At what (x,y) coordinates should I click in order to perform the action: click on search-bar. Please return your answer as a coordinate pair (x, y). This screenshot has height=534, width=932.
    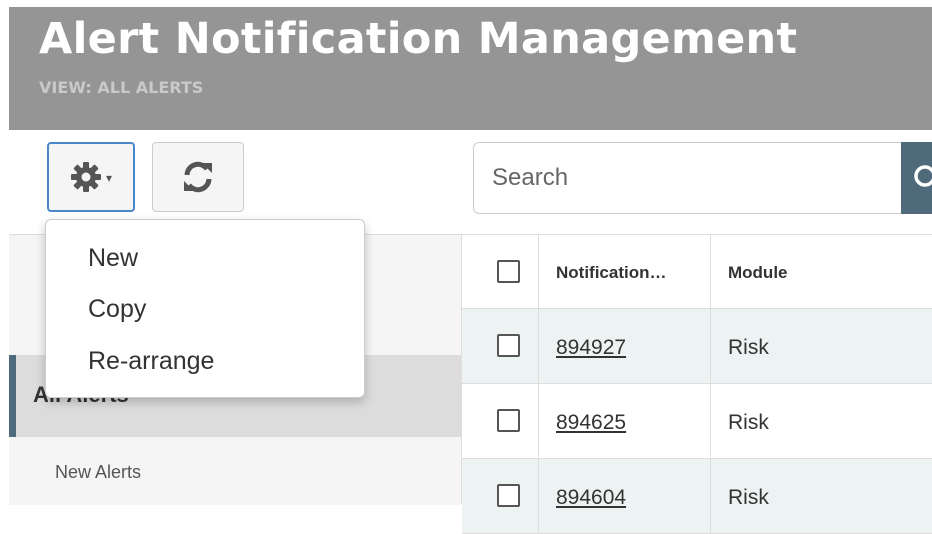
    Looking at the image, I should click on (702, 178).